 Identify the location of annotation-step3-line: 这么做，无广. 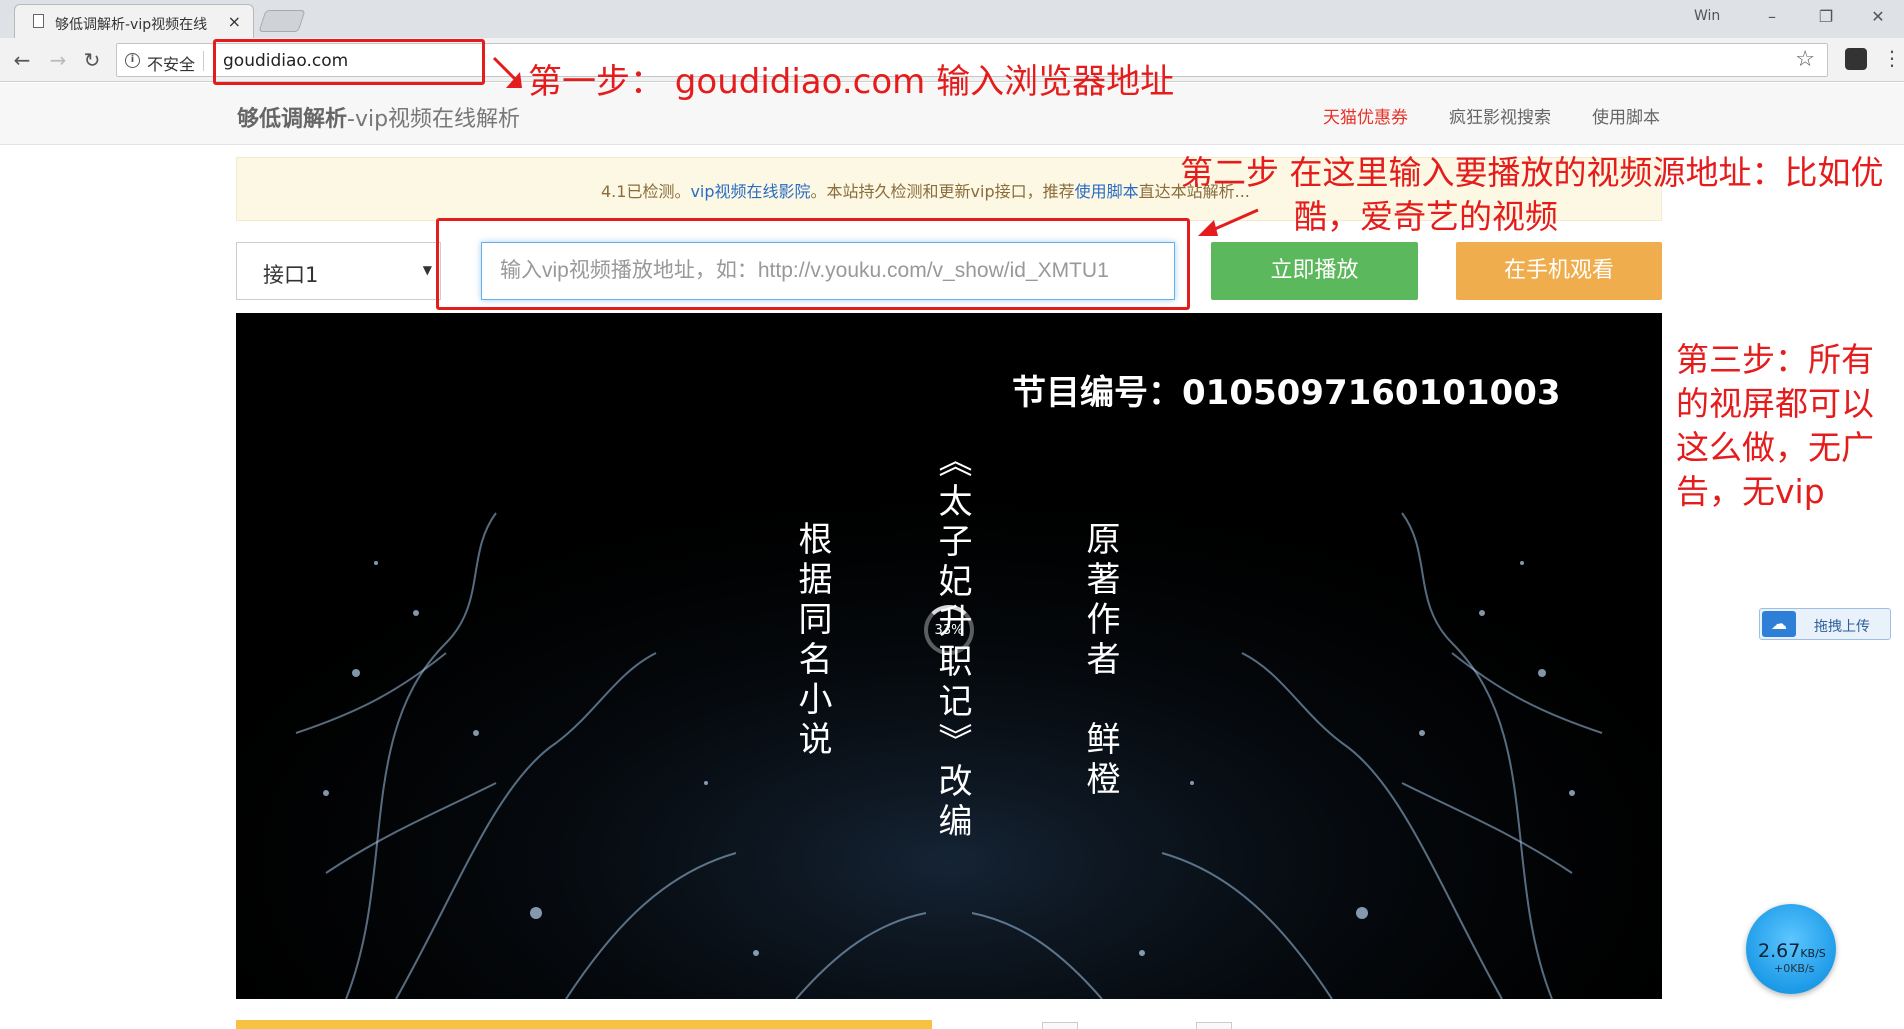
(1775, 447).